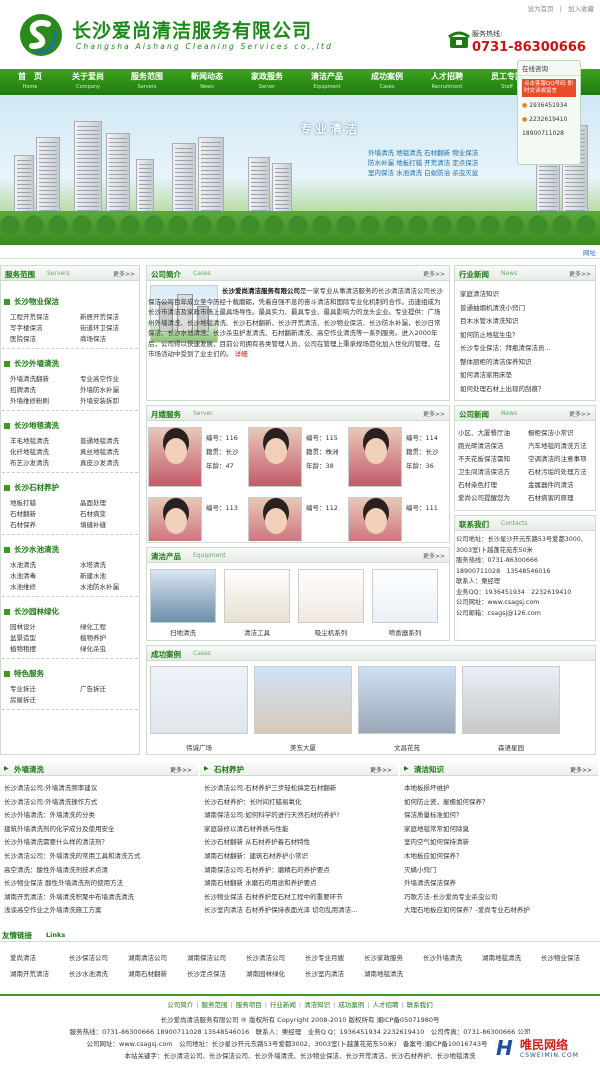  Describe the element at coordinates (93, 626) in the screenshot. I see `service-item: 绿化工程` at that location.